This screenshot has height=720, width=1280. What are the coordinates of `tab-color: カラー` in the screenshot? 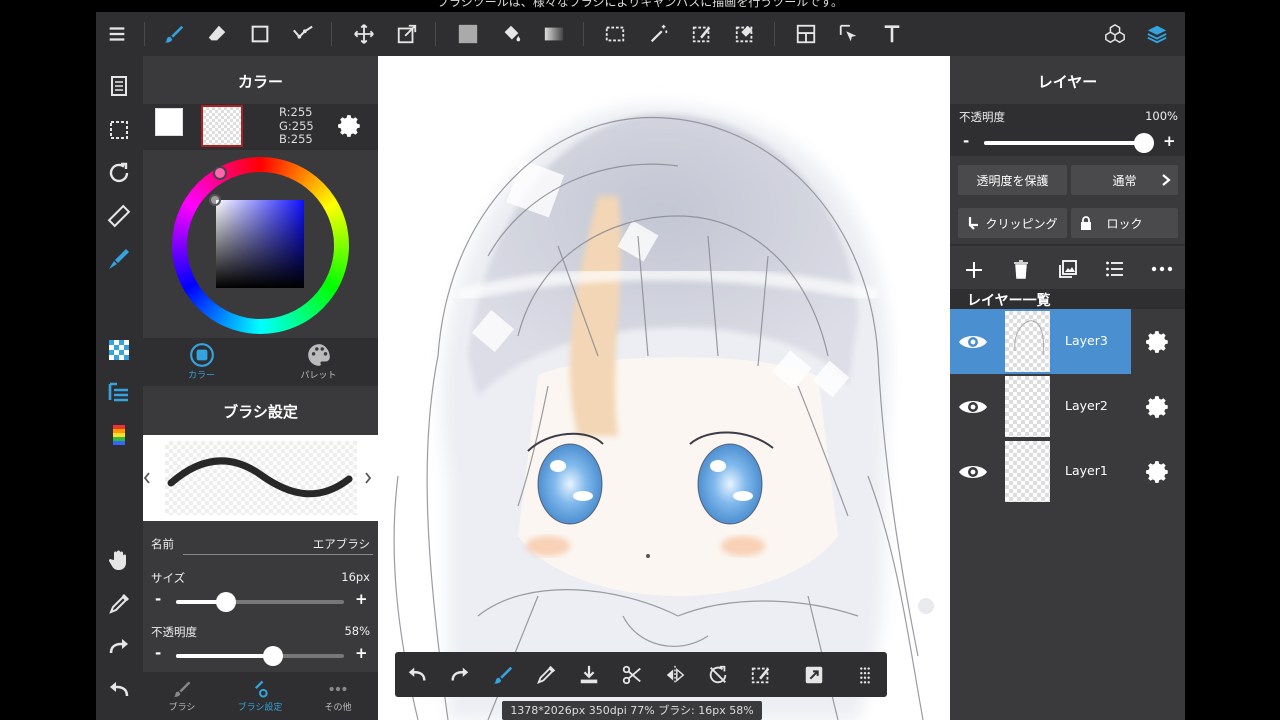 It's located at (201, 361).